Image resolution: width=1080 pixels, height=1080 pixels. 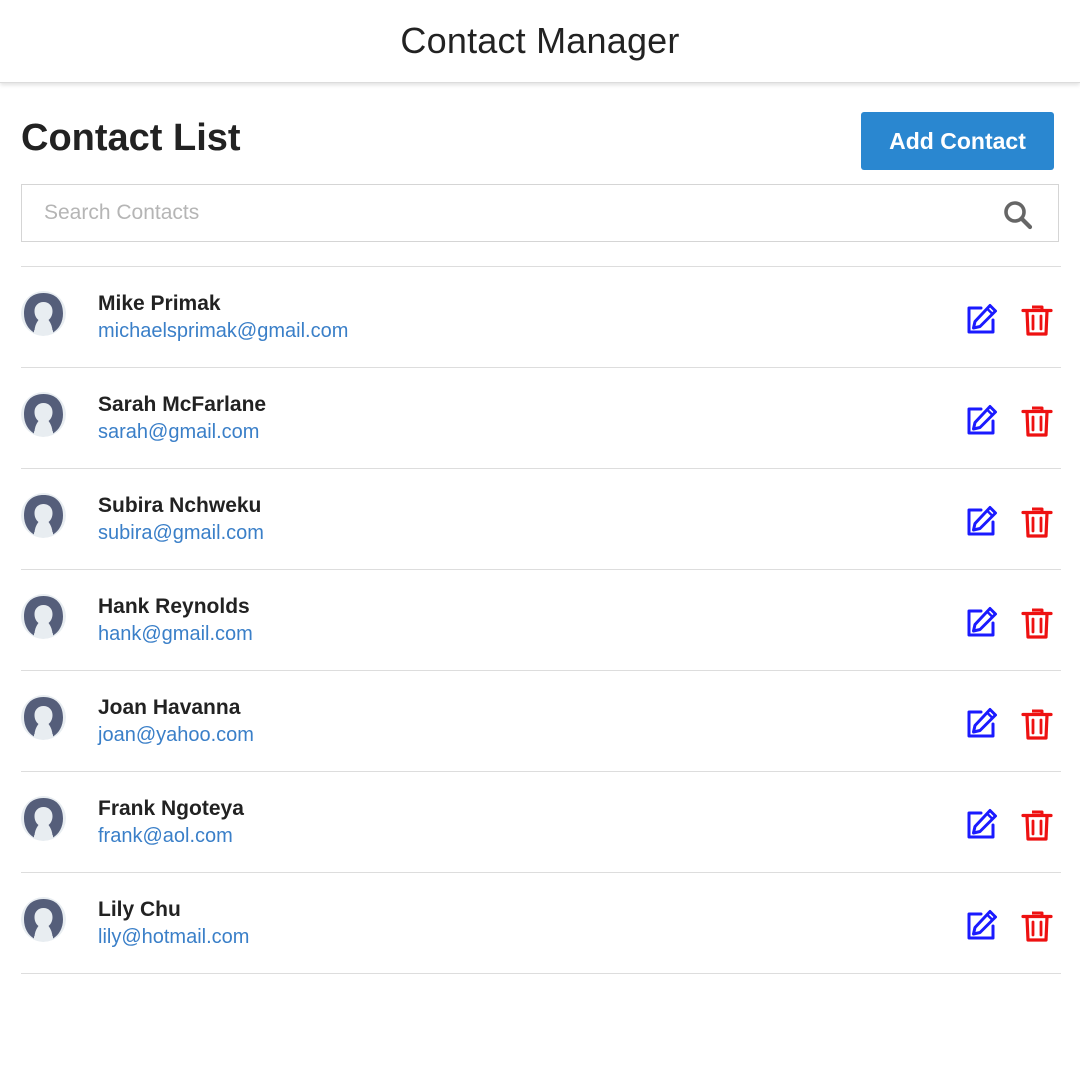 I want to click on search-icon, so click(x=1018, y=215).